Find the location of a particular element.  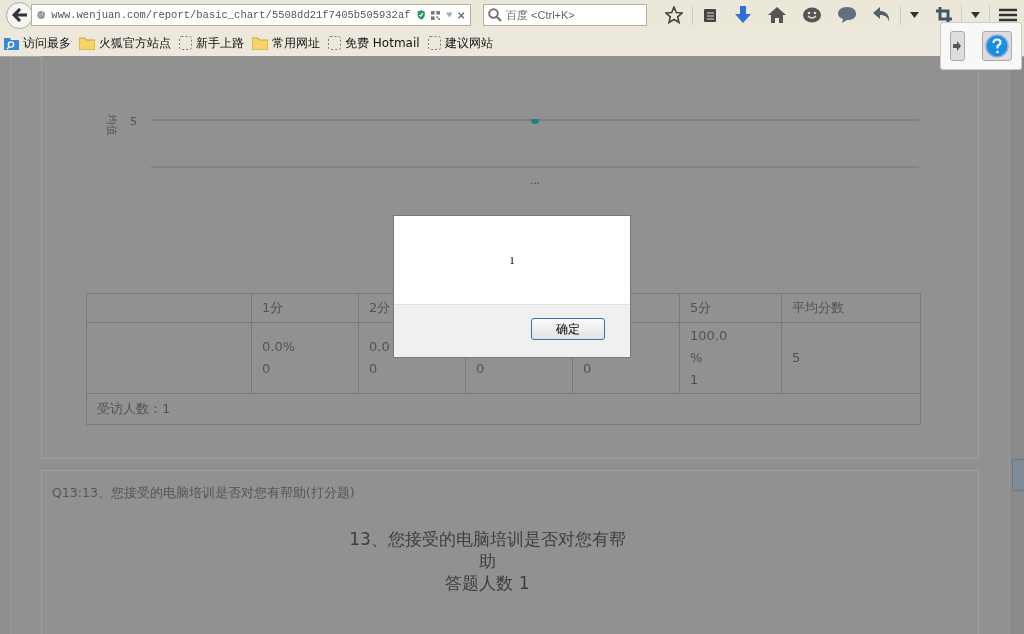

column-header: 平均分数 is located at coordinates (851, 308).